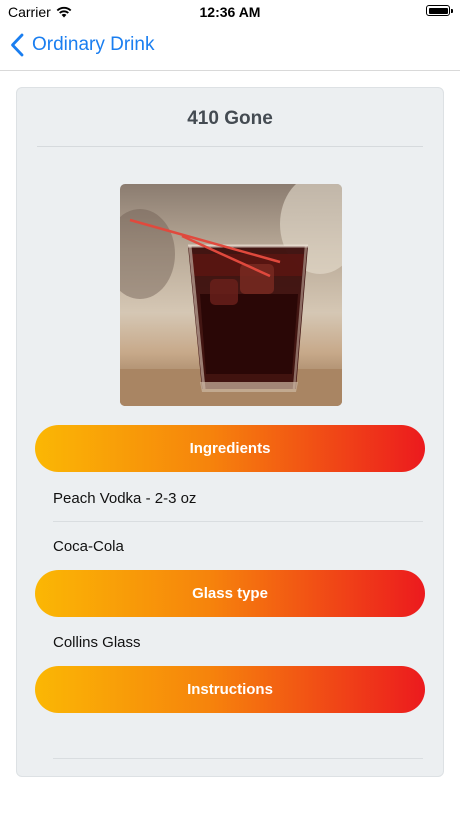  What do you see at coordinates (238, 758) in the screenshot?
I see `row-divider` at bounding box center [238, 758].